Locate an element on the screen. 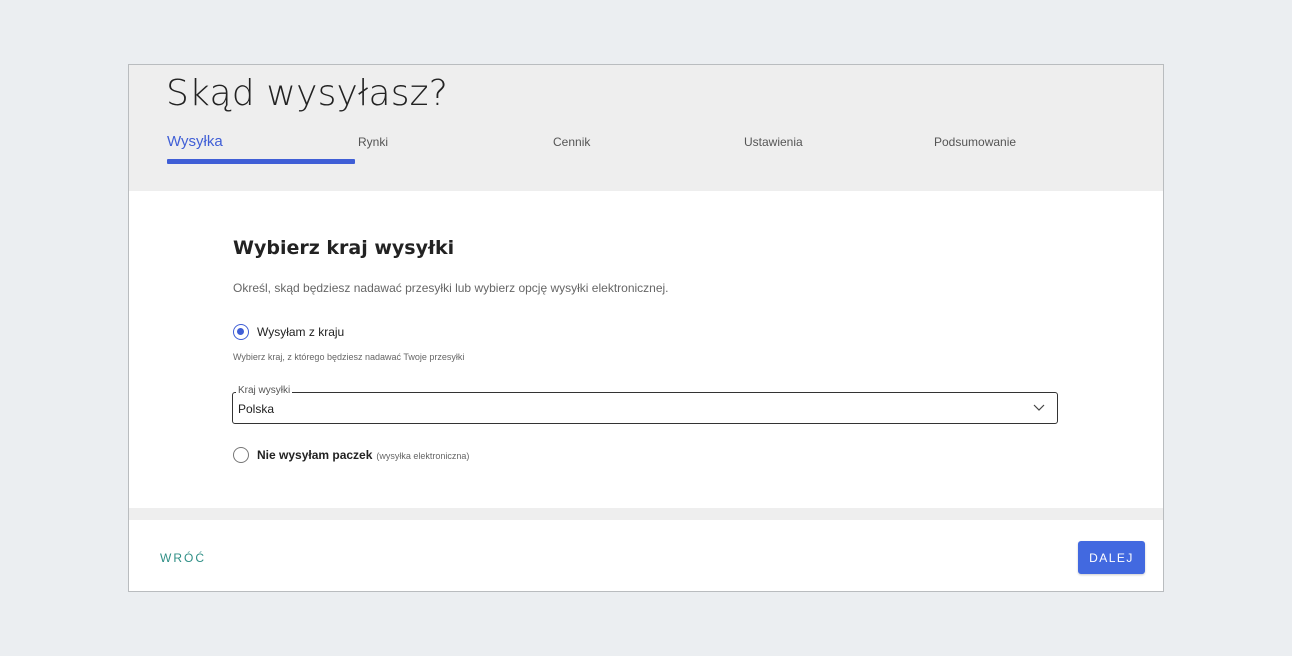  section-title: Wybierz kraj wysyłki is located at coordinates (344, 248).